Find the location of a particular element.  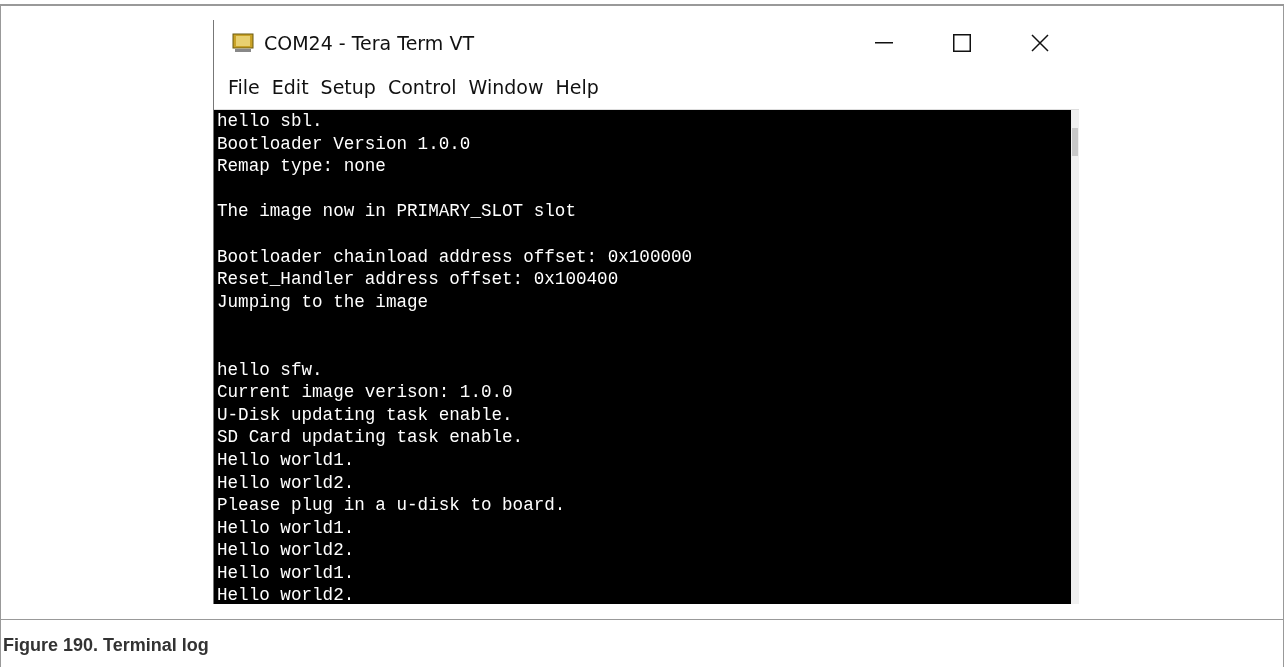

menu-item: Window is located at coordinates (506, 87).